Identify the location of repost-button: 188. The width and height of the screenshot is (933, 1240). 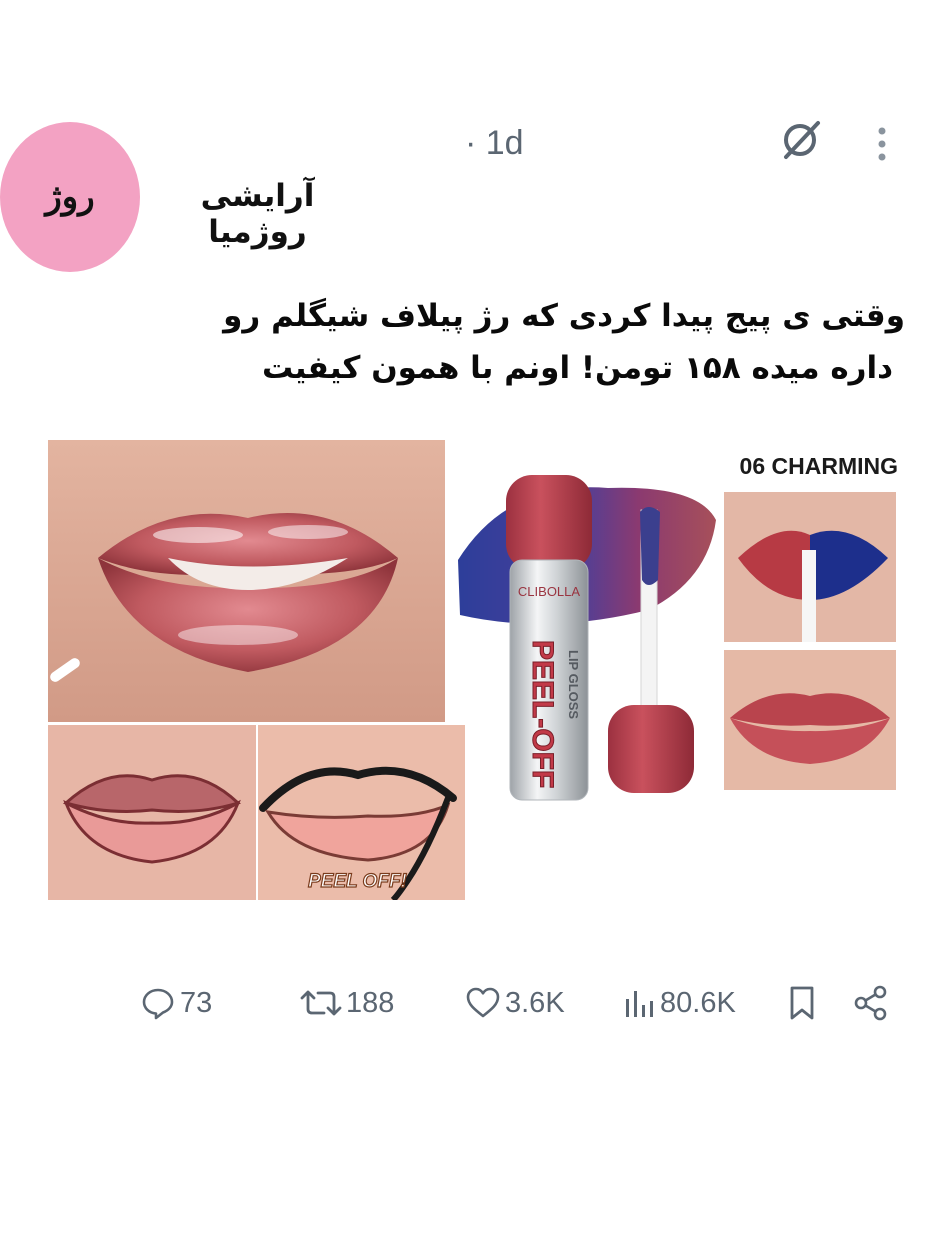
(347, 1003).